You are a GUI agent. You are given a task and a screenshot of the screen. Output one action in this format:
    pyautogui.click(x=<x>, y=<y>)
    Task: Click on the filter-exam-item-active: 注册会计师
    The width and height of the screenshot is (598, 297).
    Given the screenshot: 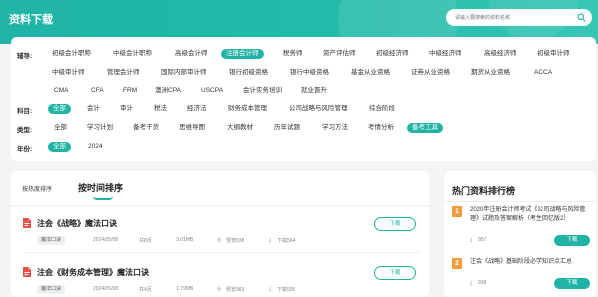 What is the action you would take?
    pyautogui.click(x=242, y=54)
    